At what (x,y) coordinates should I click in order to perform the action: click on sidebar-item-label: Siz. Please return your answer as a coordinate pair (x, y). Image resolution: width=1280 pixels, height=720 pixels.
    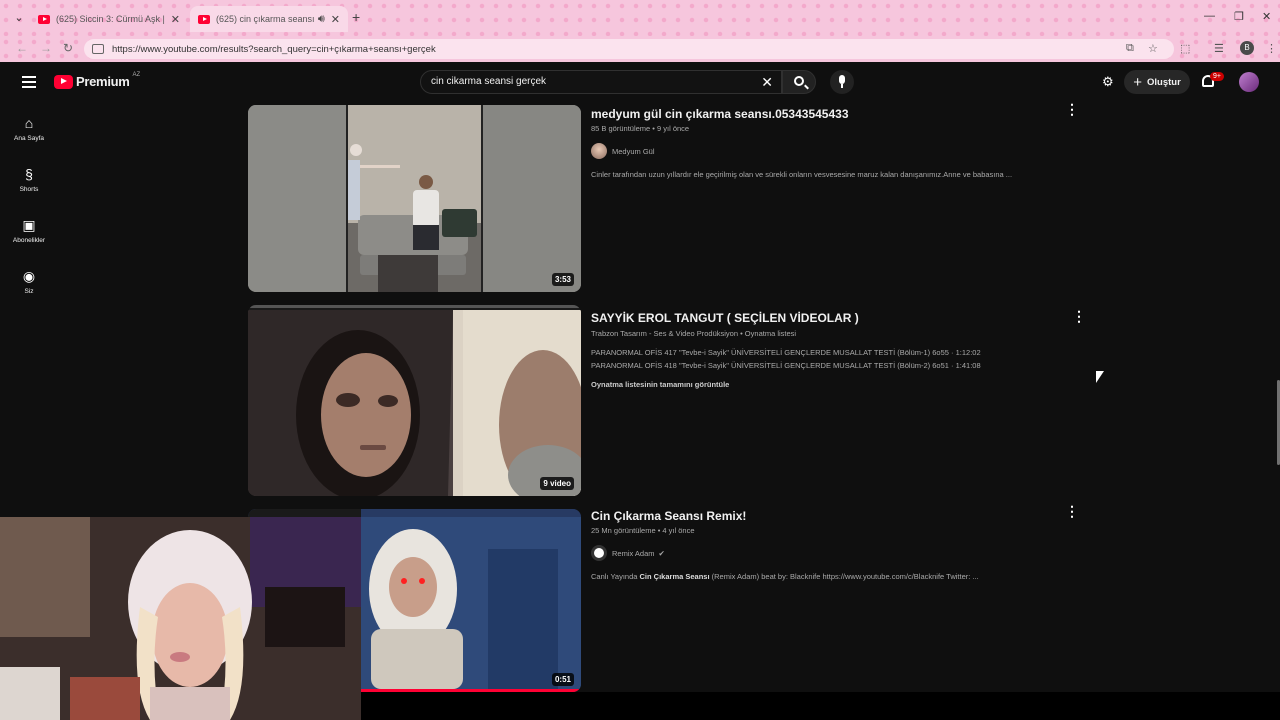
    Looking at the image, I should click on (29, 291).